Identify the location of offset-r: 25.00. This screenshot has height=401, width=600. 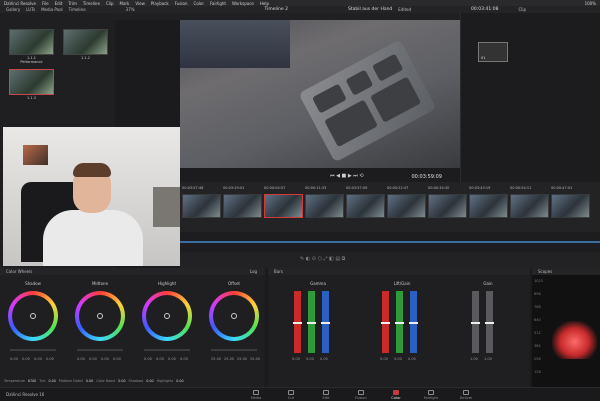
(229, 359).